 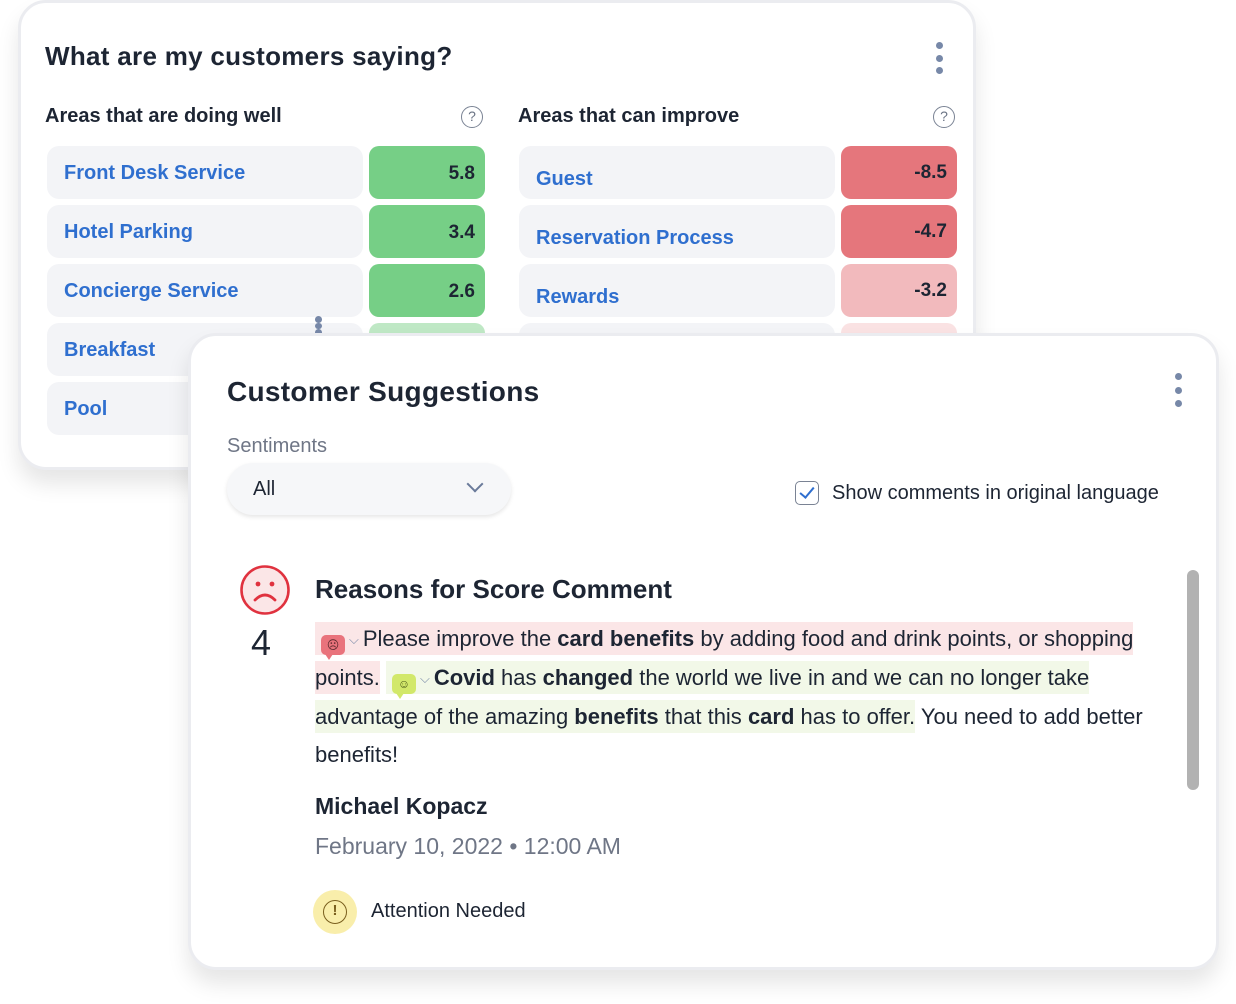 I want to click on sentiments-label: Sentiments, so click(x=277, y=446).